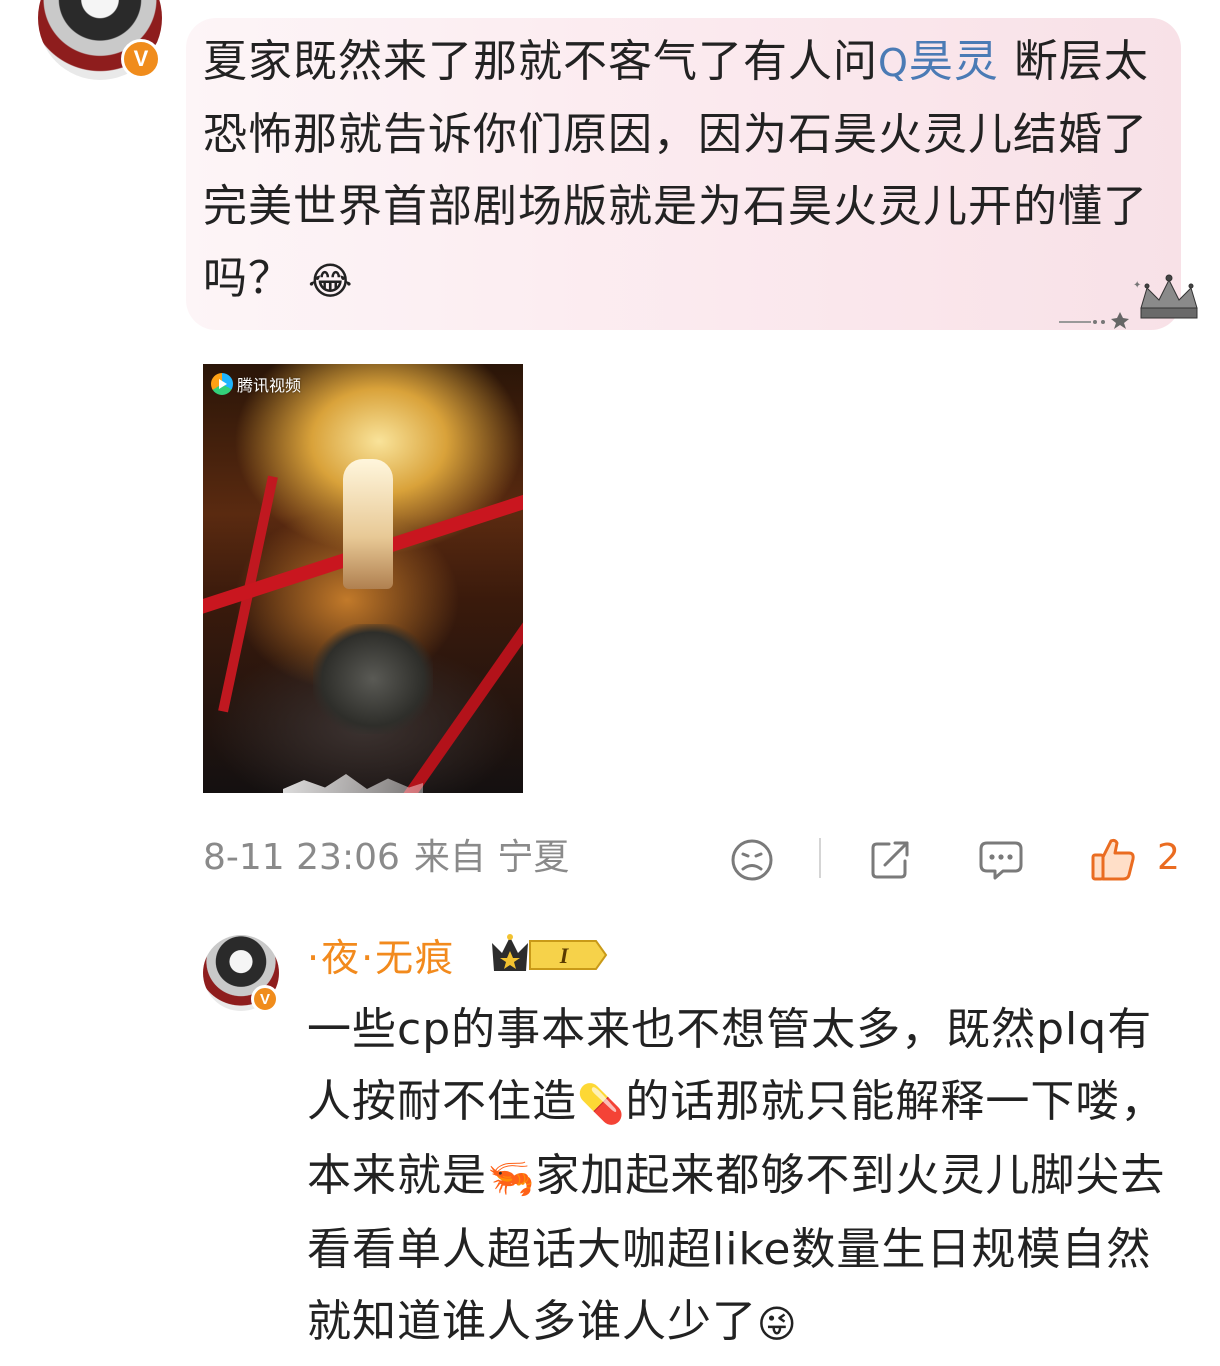 The width and height of the screenshot is (1220, 1366). What do you see at coordinates (540, 61) in the screenshot?
I see `comment-text-part-1: 夏家既然来了那就不客气了有人问` at bounding box center [540, 61].